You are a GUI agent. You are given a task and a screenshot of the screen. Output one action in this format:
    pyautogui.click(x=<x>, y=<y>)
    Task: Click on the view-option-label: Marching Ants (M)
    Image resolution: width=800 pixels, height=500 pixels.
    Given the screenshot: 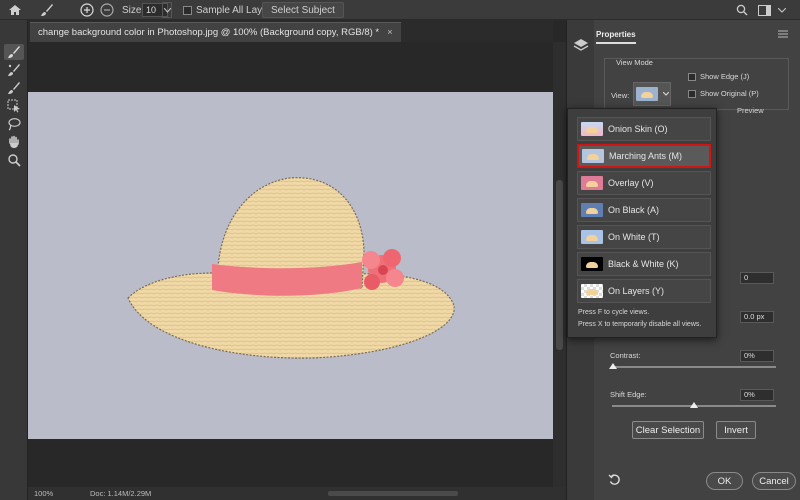 What is the action you would take?
    pyautogui.click(x=646, y=156)
    